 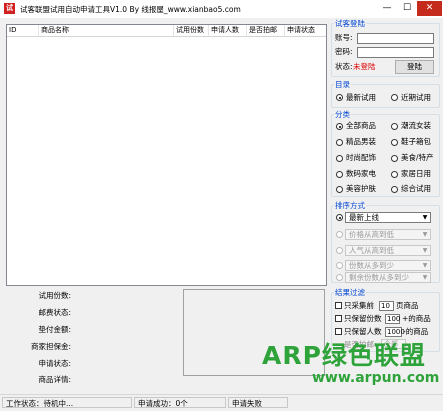 I want to click on sort-price-select: 价格从高到低 ▼, so click(x=388, y=234).